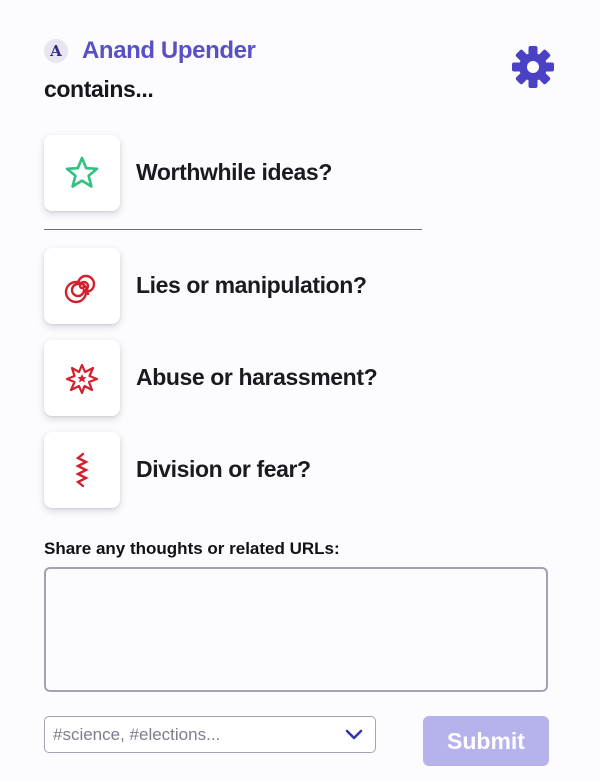  What do you see at coordinates (56, 51) in the screenshot?
I see `author-avatar: A` at bounding box center [56, 51].